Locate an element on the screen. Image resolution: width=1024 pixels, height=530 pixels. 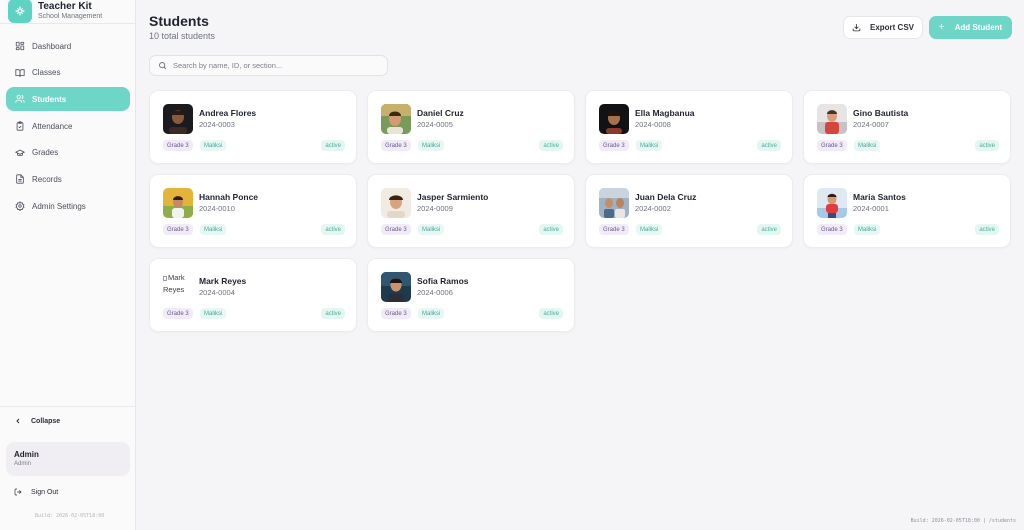
brand: Teacher Kit School Management is located at coordinates (67, 12).